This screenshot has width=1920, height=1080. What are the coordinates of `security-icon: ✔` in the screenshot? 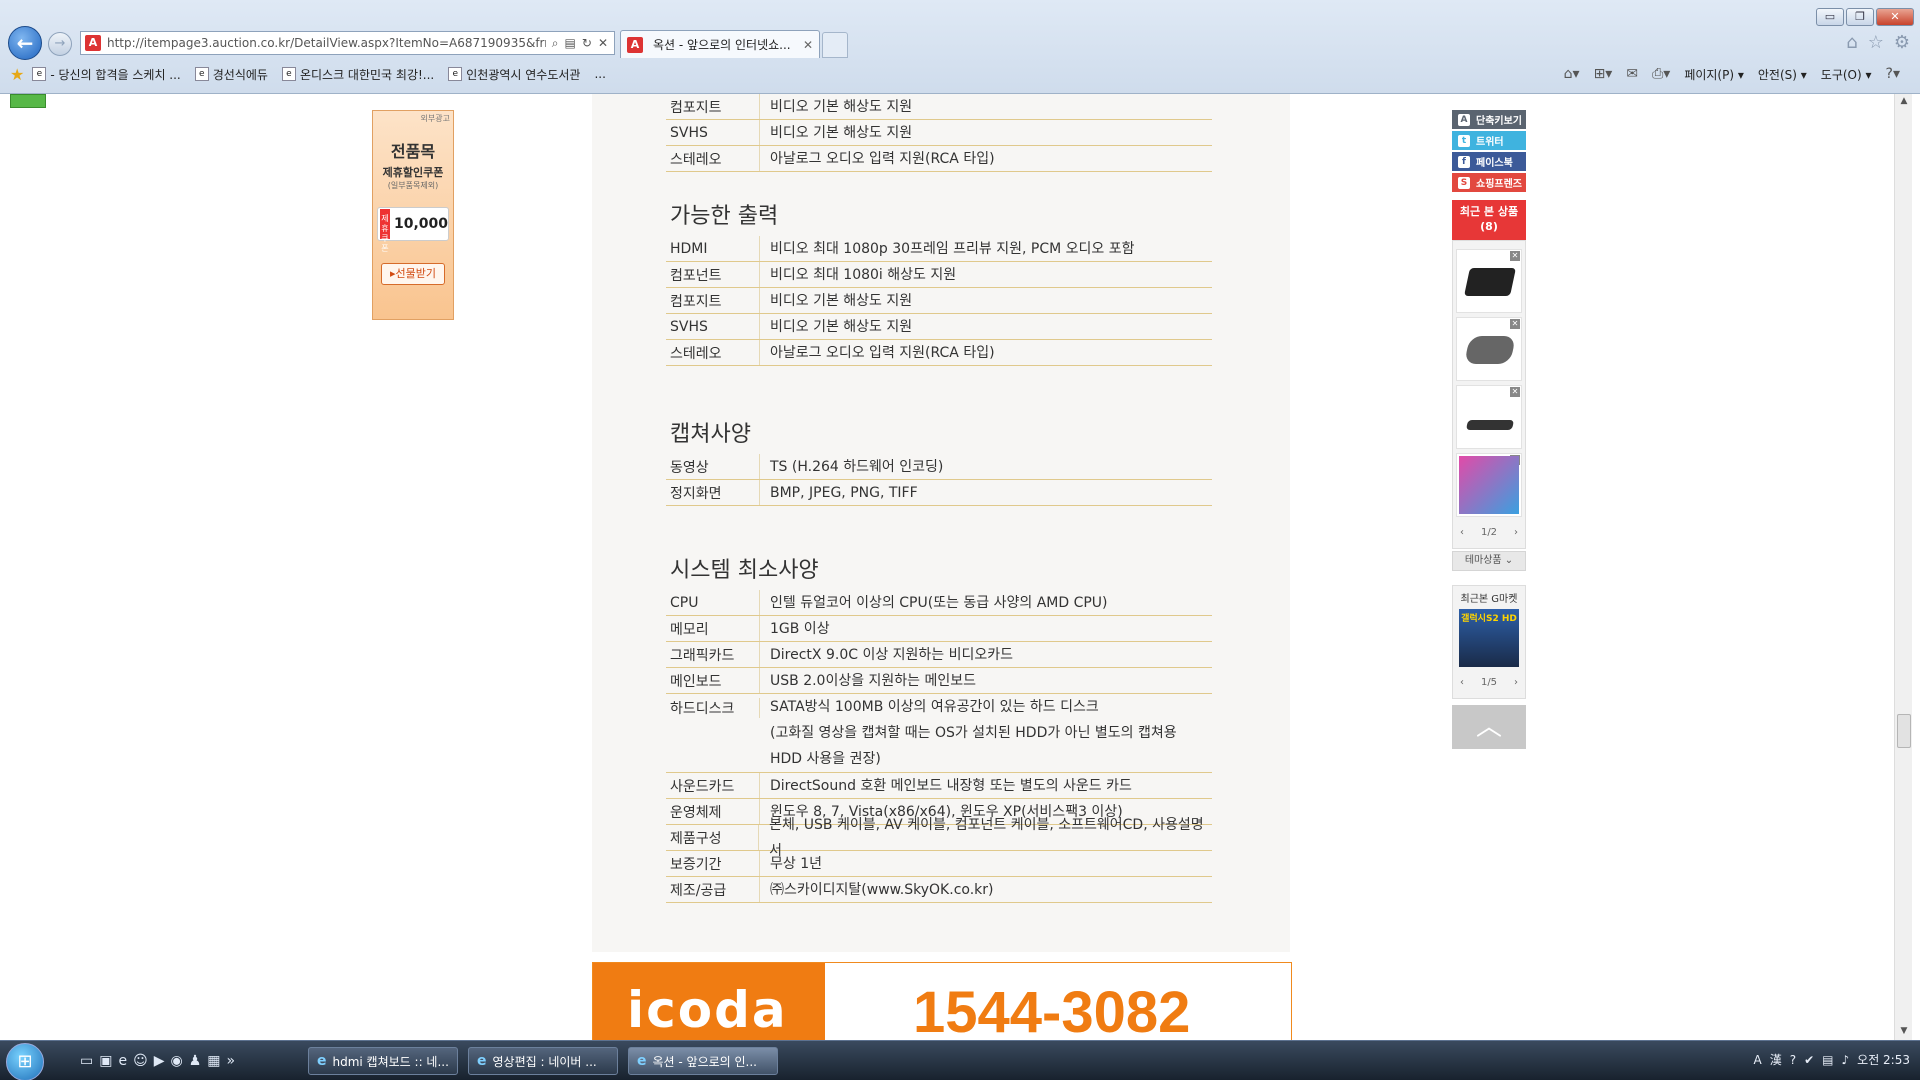 It's located at (1809, 1060).